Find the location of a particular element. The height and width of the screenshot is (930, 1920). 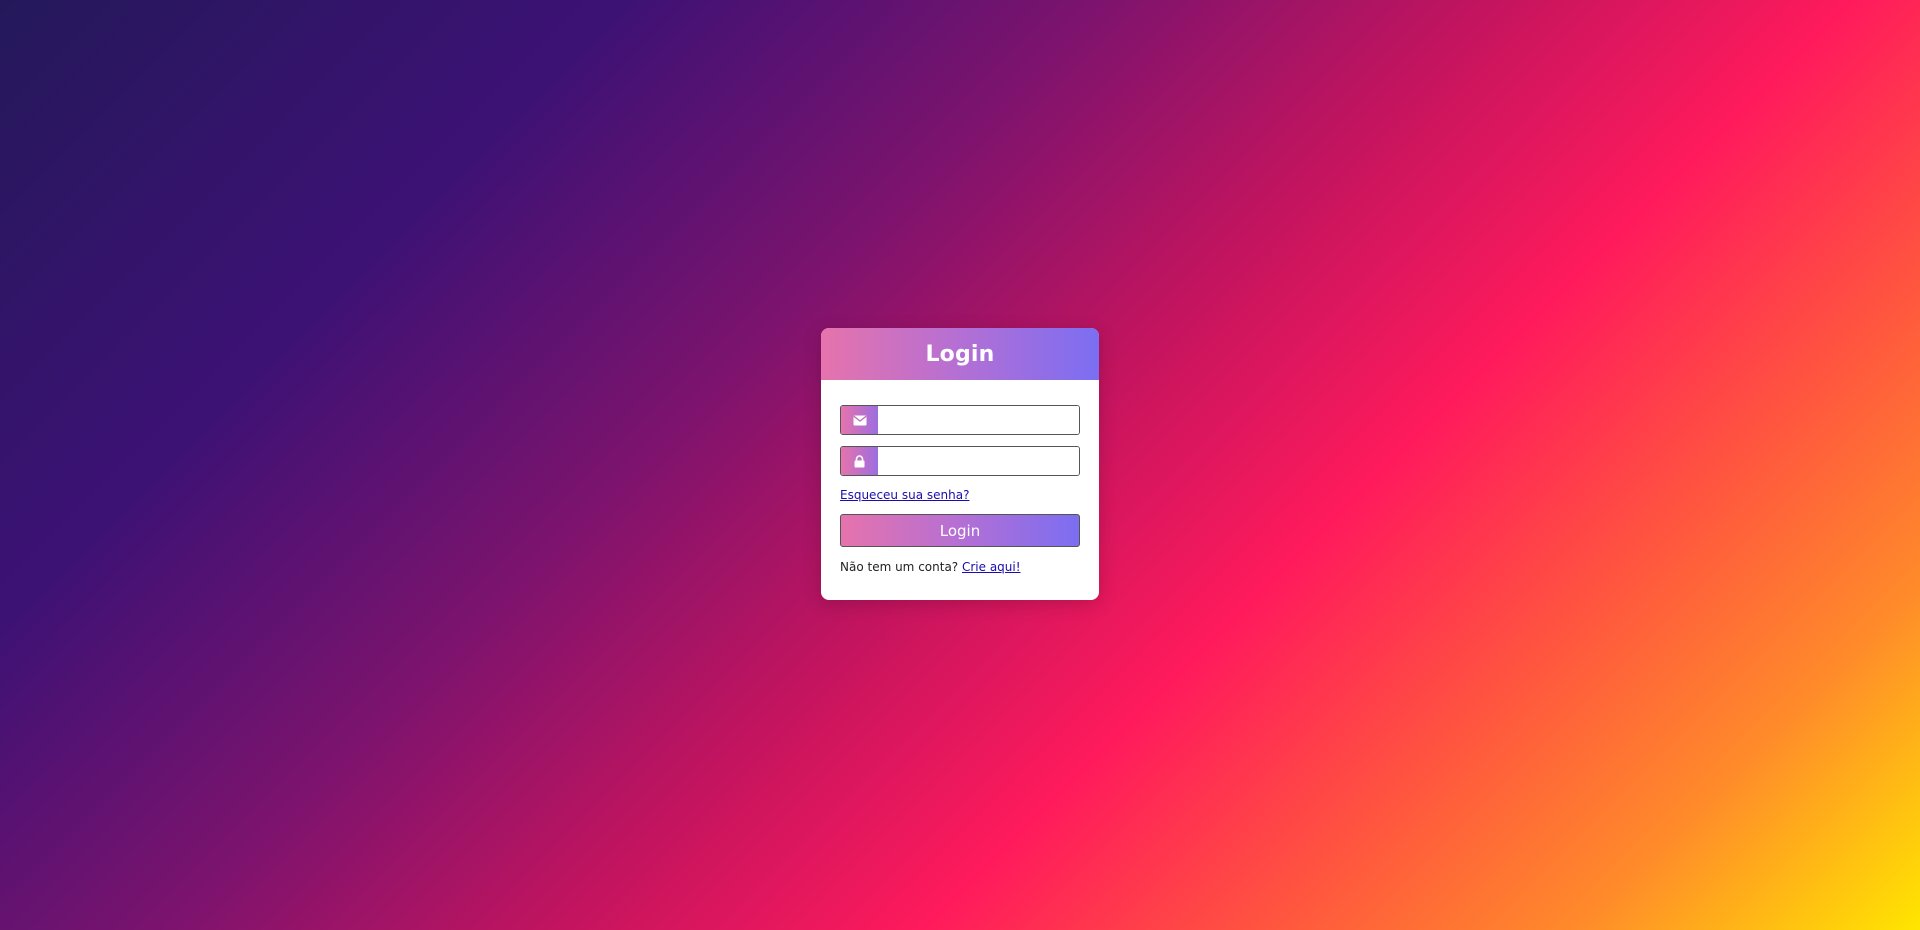

signup-prompt-line: Não tem um conta? Crie aqui! is located at coordinates (960, 567).